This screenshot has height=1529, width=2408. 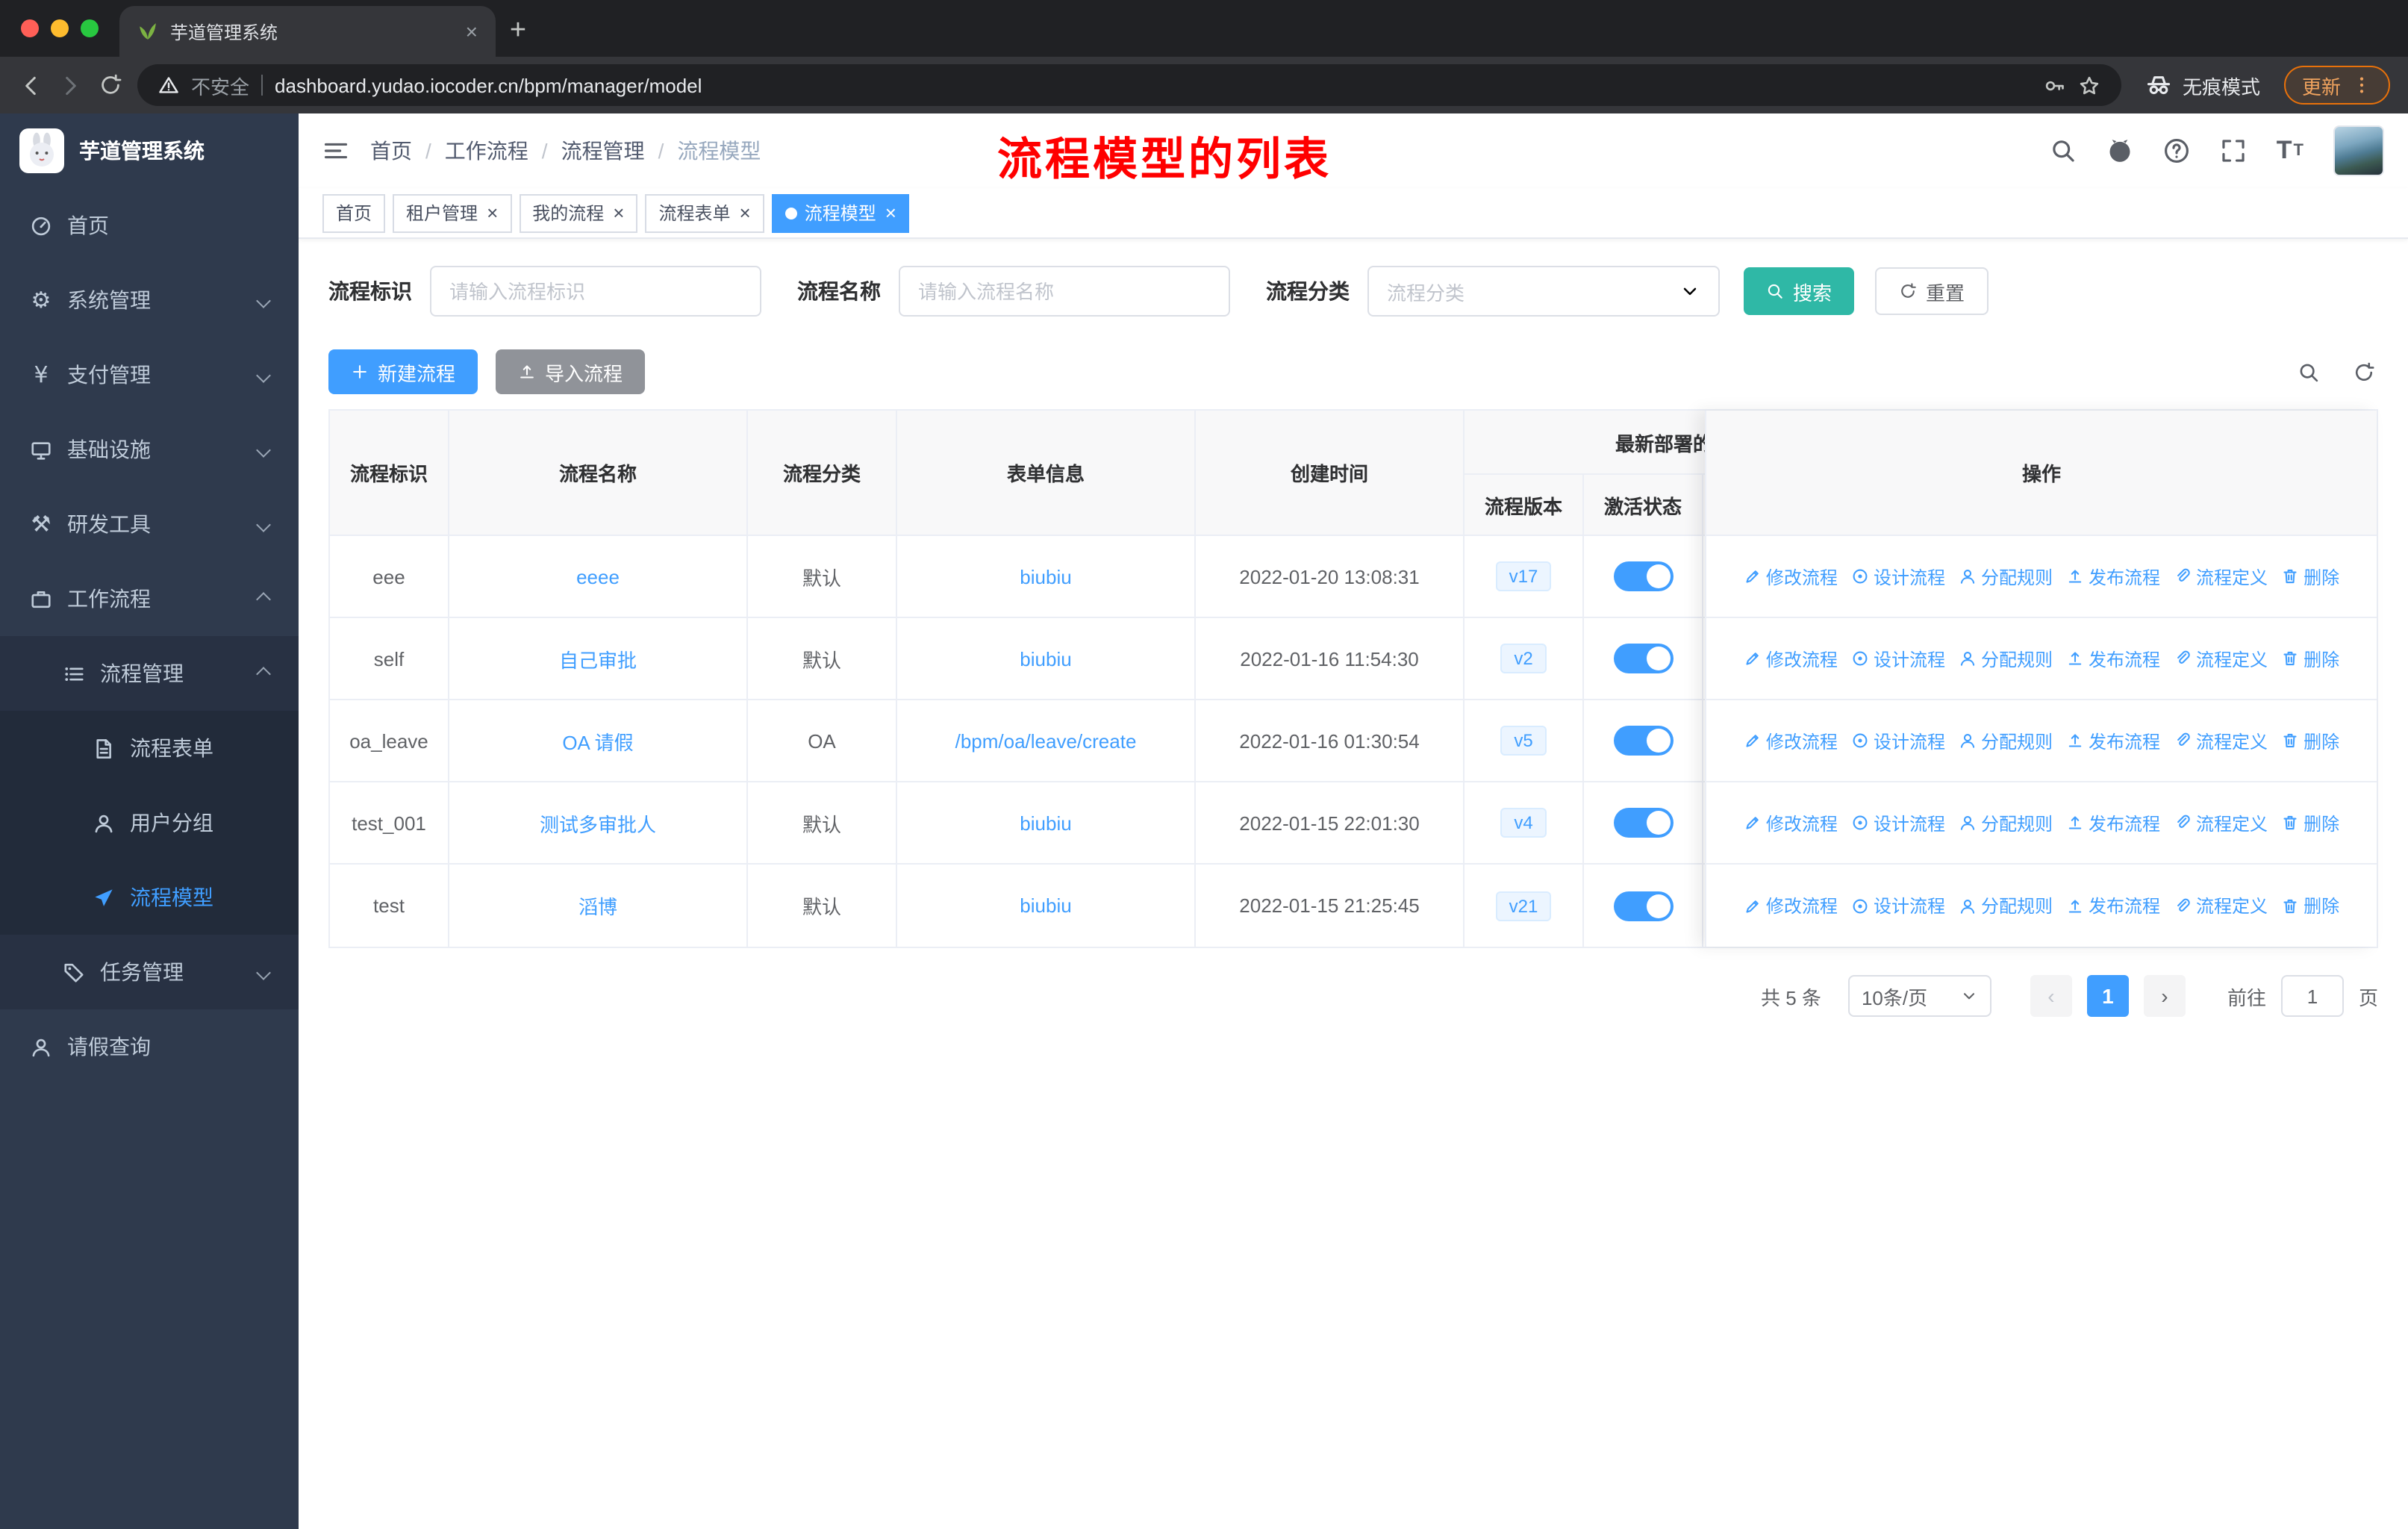 What do you see at coordinates (2119, 150) in the screenshot?
I see `github-button` at bounding box center [2119, 150].